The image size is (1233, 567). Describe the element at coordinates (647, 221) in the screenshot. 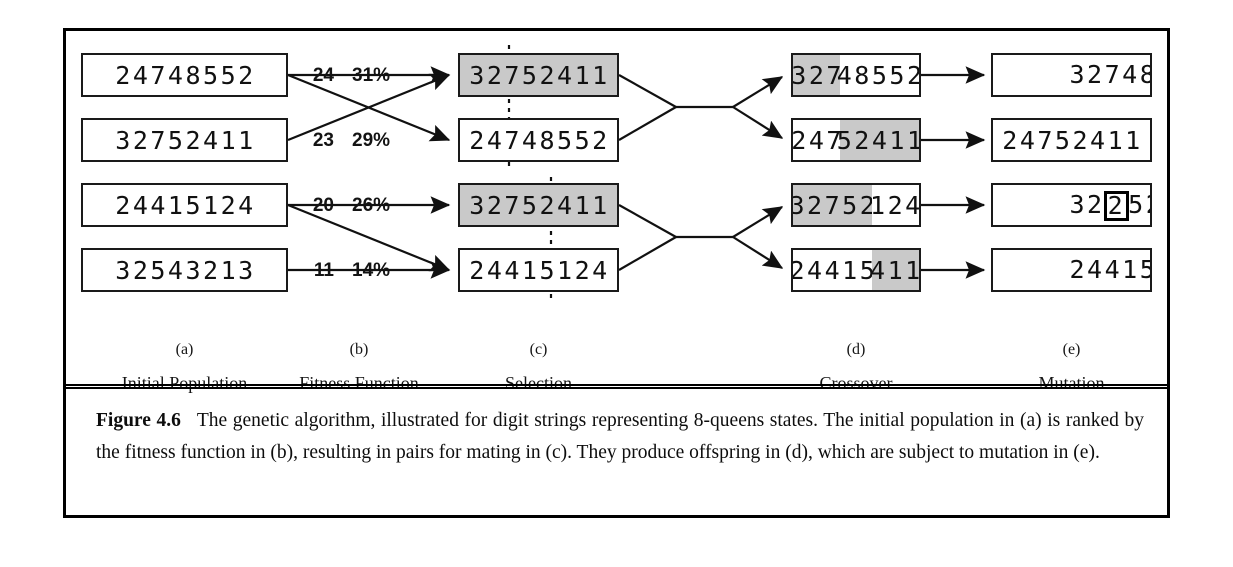

I see `mating-line-in-2a` at that location.